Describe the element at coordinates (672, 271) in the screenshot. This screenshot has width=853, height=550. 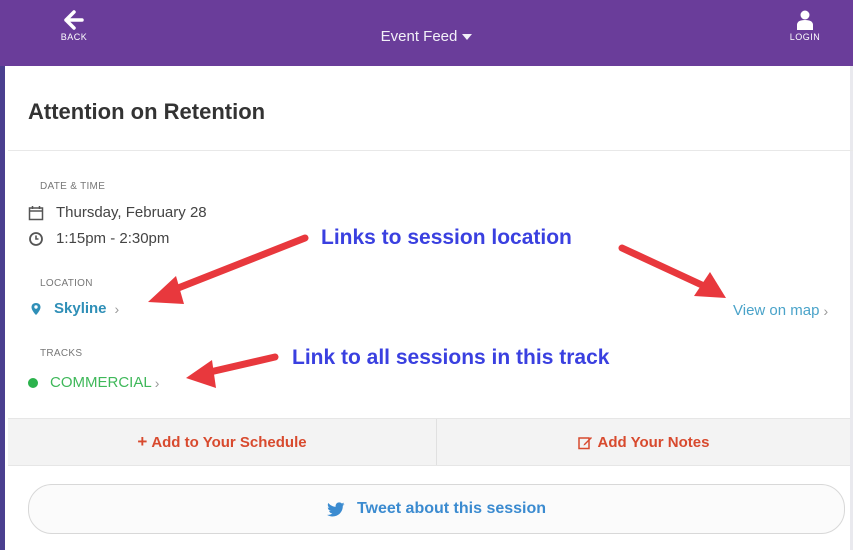
I see `arrow-to-view-map` at that location.